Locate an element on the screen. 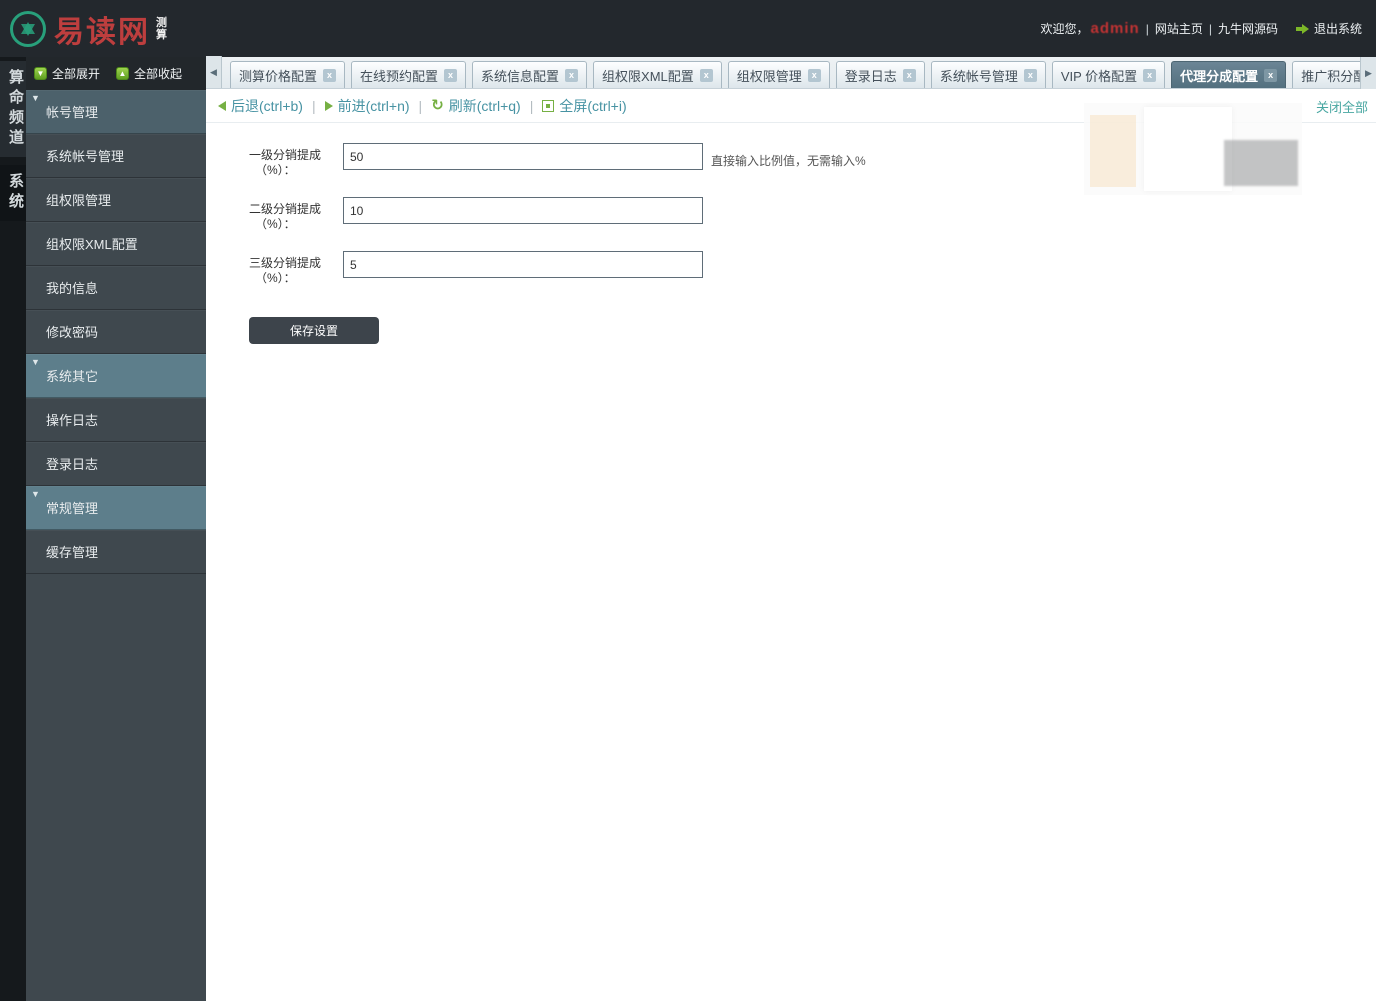 The image size is (1376, 1001). tab-login-log: 登录日志 x is located at coordinates (880, 74).